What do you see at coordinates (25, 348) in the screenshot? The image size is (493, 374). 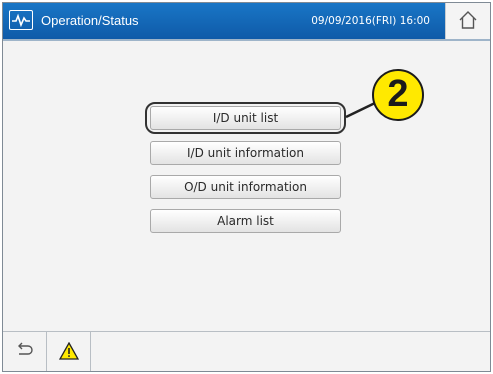 I see `return-arrow-icon` at bounding box center [25, 348].